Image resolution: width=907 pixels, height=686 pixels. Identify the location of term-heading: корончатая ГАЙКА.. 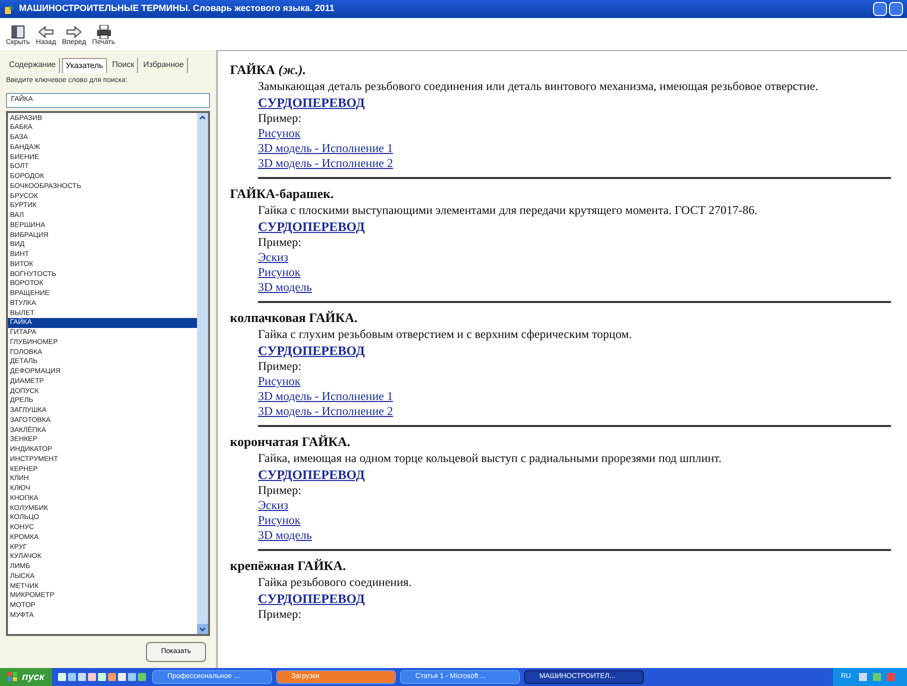
(291, 442).